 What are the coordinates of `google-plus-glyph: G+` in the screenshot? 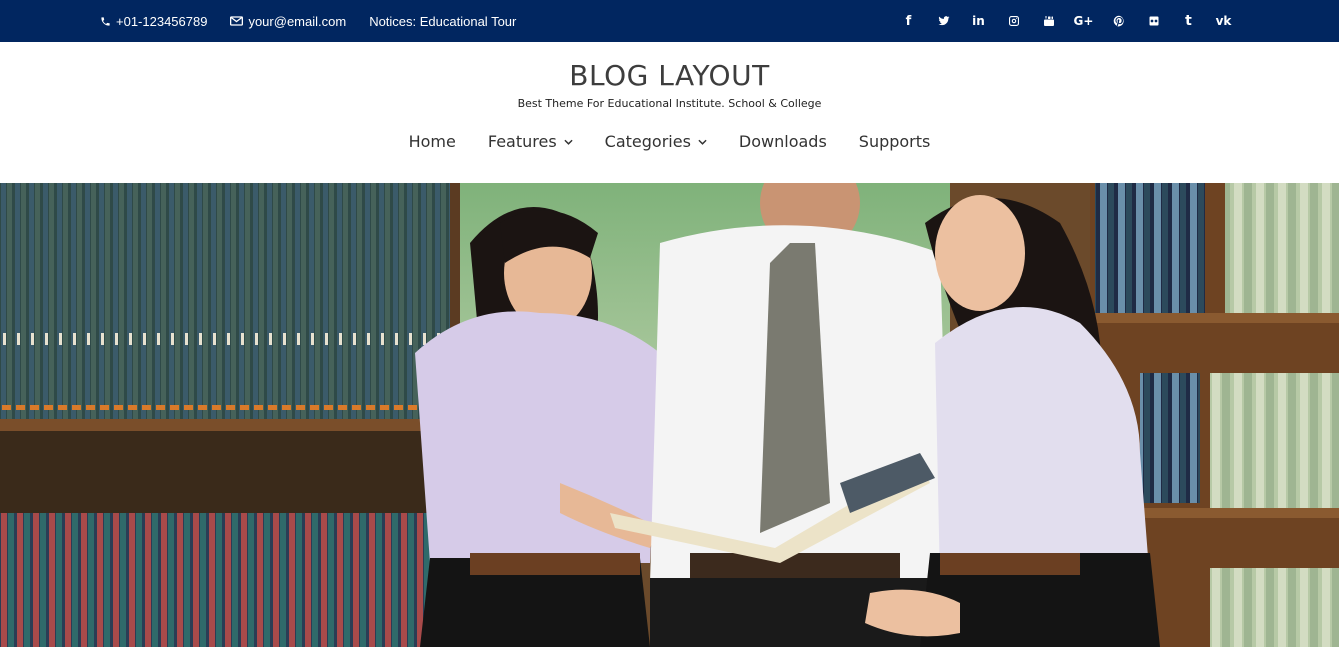 It's located at (1083, 21).